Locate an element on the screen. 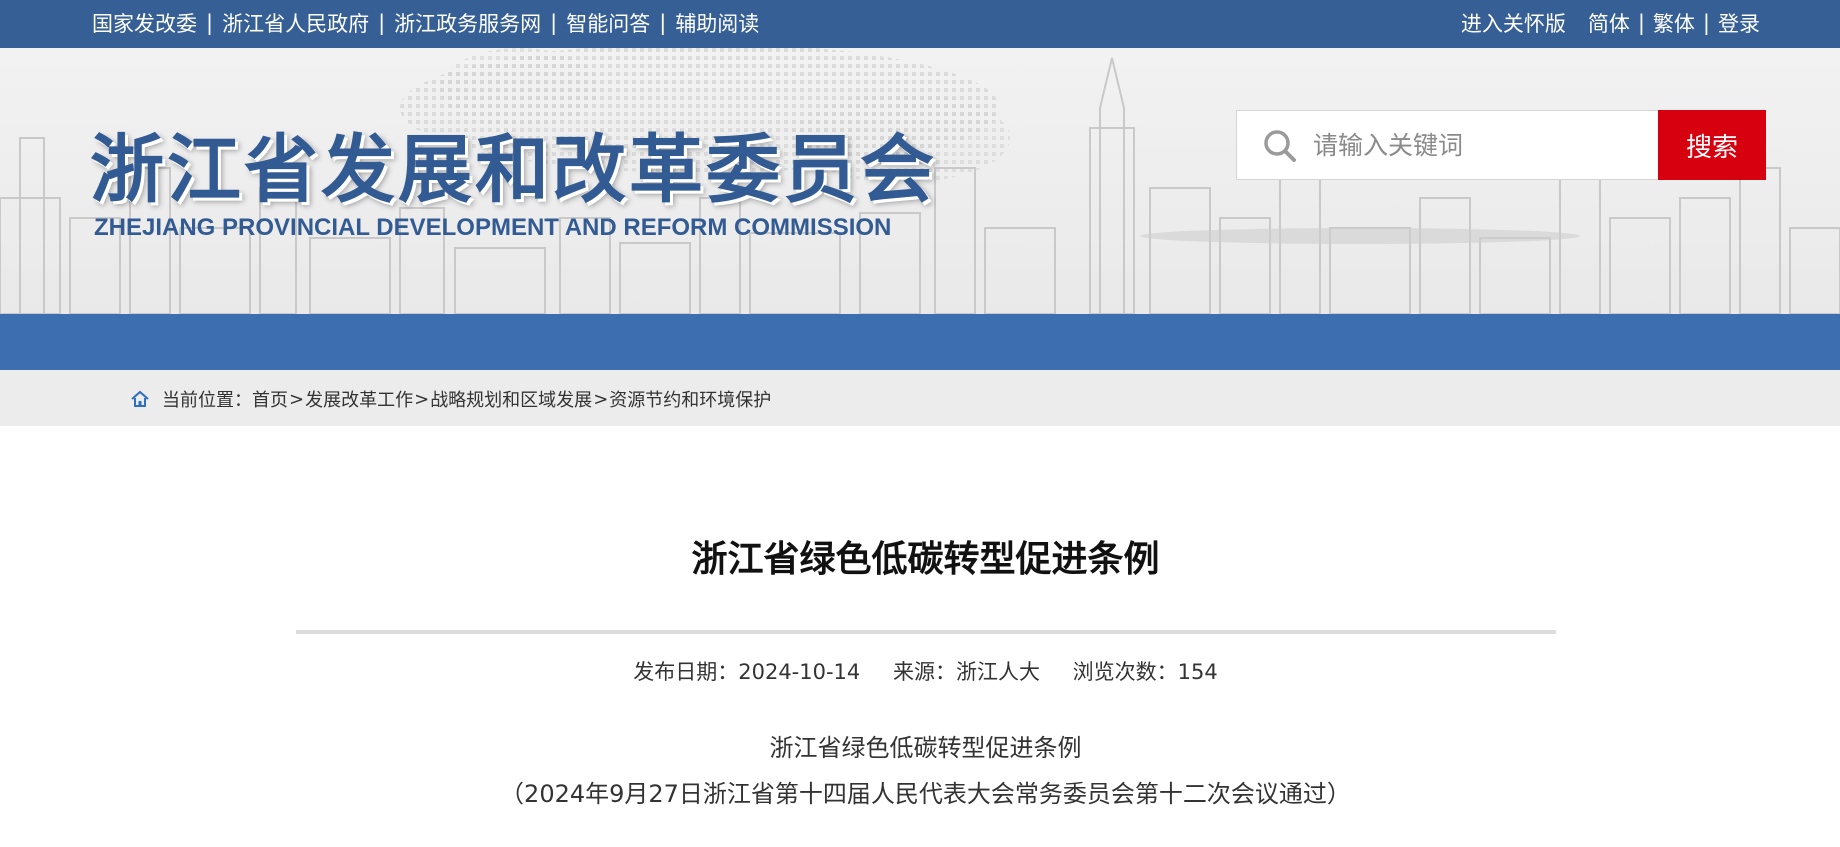 The width and height of the screenshot is (1840, 847). adoption-note: （2024年9月27日浙江省第十四届人民代表大会常务委员会第十二次会议通过） is located at coordinates (925, 794).